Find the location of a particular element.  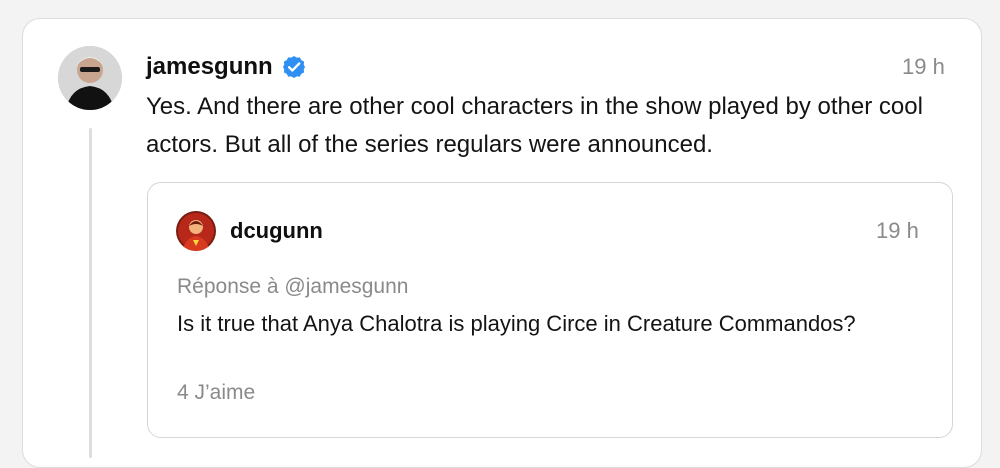

reply-to-label: Réponse à @jamesgunn is located at coordinates (292, 287).